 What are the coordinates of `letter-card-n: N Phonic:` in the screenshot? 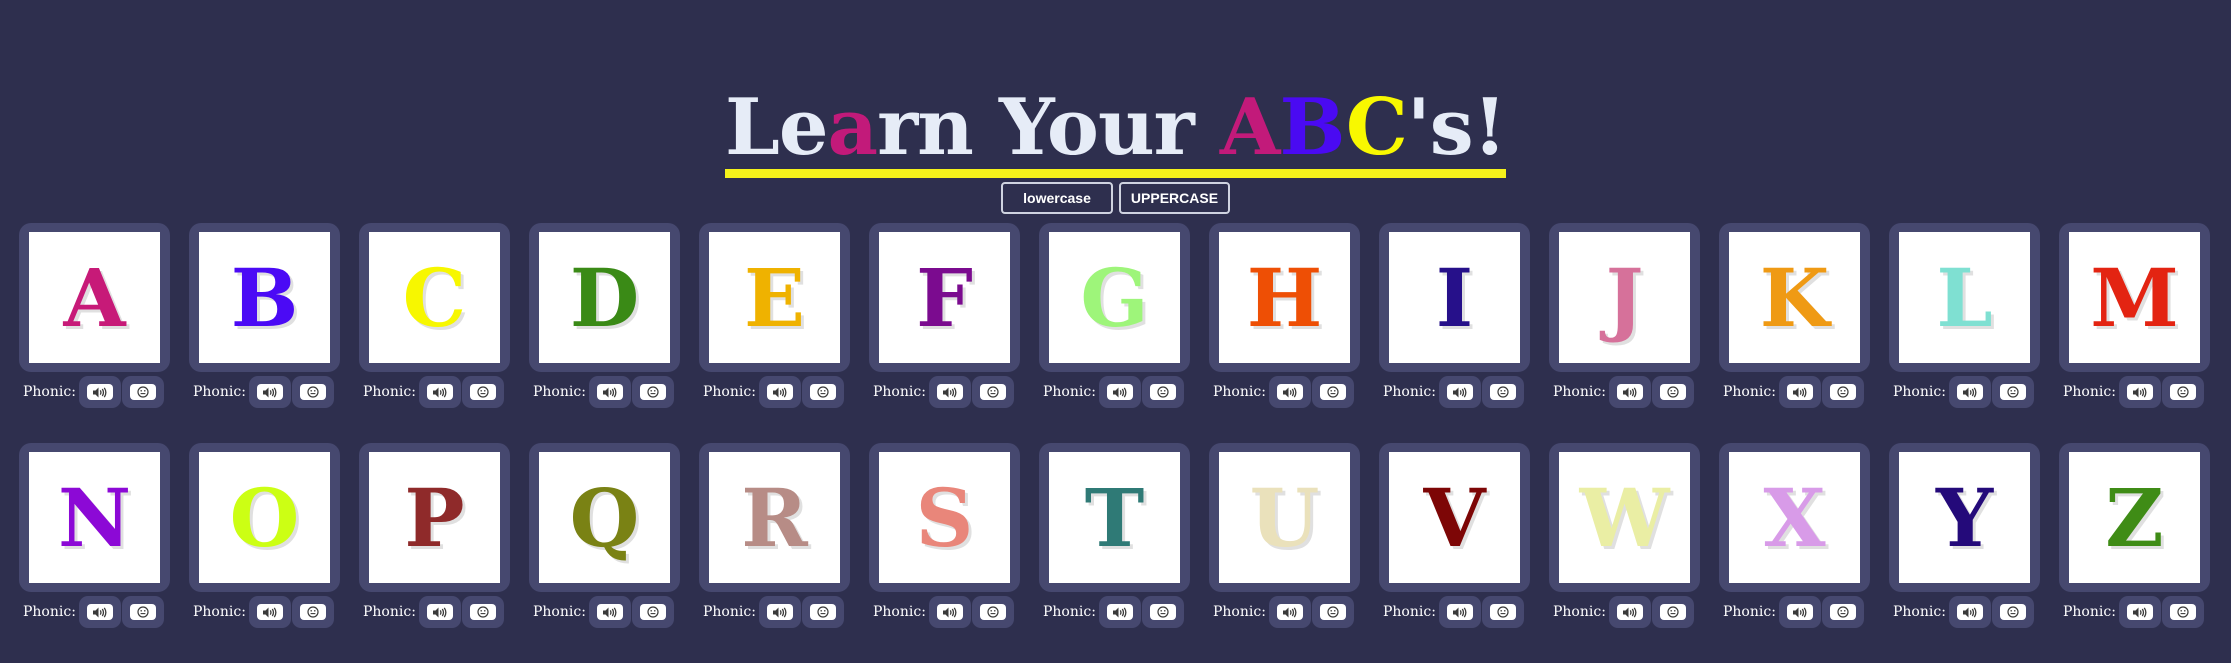 It's located at (94, 553).